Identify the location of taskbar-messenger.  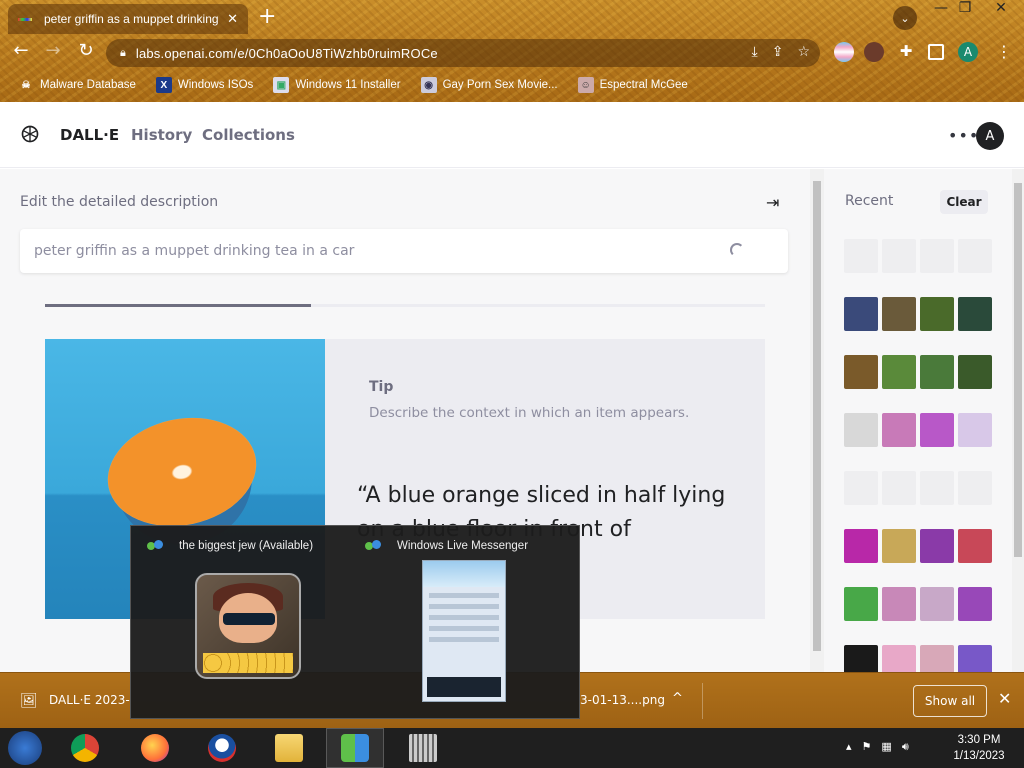
(355, 748).